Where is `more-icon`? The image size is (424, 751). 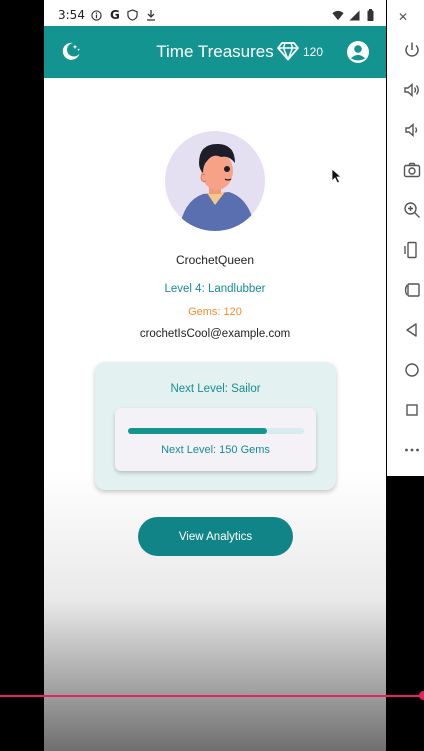
more-icon is located at coordinates (412, 450).